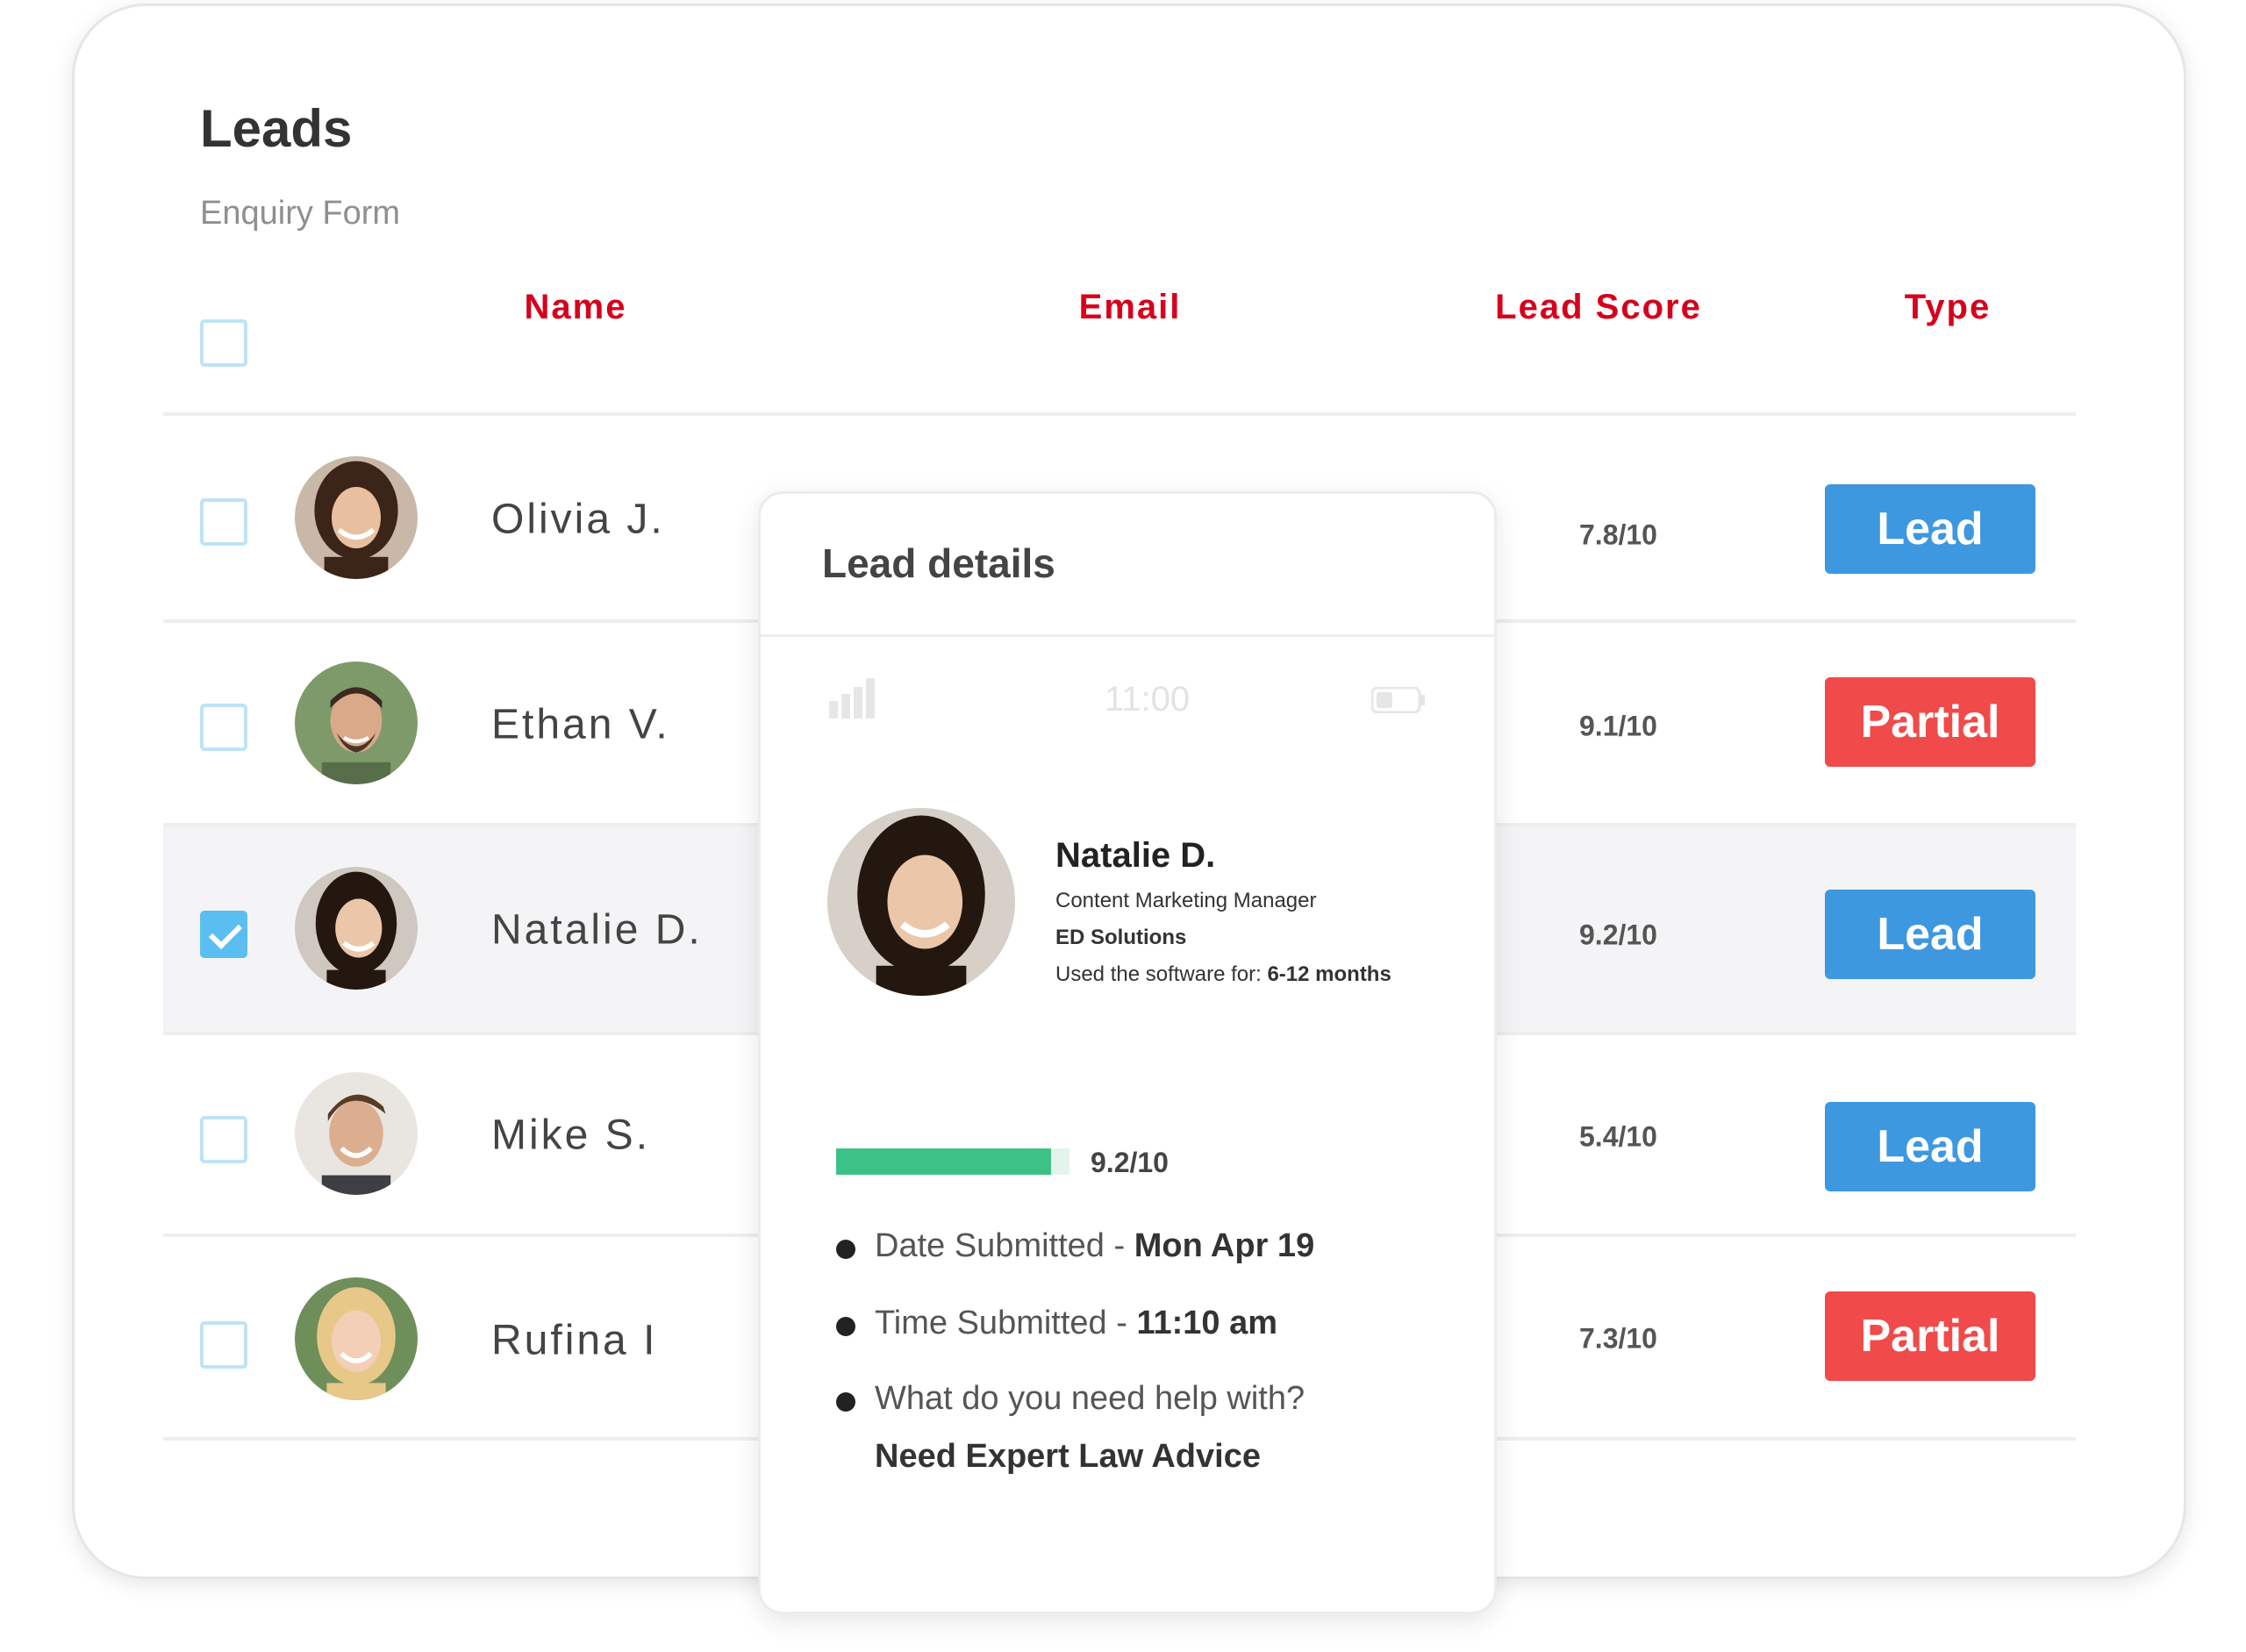 This screenshot has width=2246, height=1652. I want to click on lead-details-title: Lead details, so click(938, 563).